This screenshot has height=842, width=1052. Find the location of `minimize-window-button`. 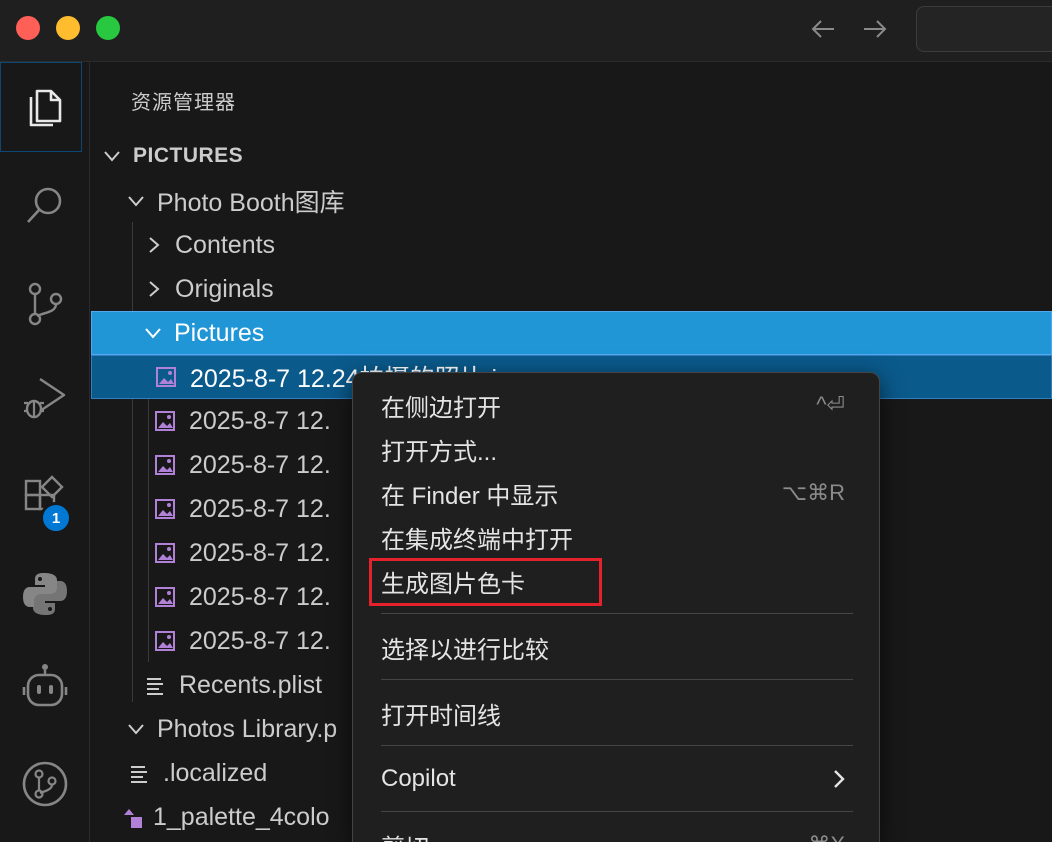

minimize-window-button is located at coordinates (68, 28).